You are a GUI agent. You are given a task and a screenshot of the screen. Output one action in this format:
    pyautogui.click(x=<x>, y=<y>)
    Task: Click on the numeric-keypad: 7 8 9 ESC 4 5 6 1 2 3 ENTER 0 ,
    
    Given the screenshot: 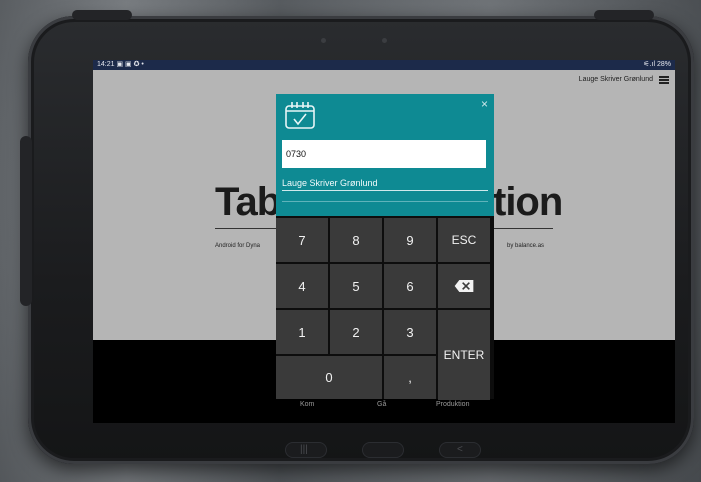 What is the action you would take?
    pyautogui.click(x=385, y=308)
    